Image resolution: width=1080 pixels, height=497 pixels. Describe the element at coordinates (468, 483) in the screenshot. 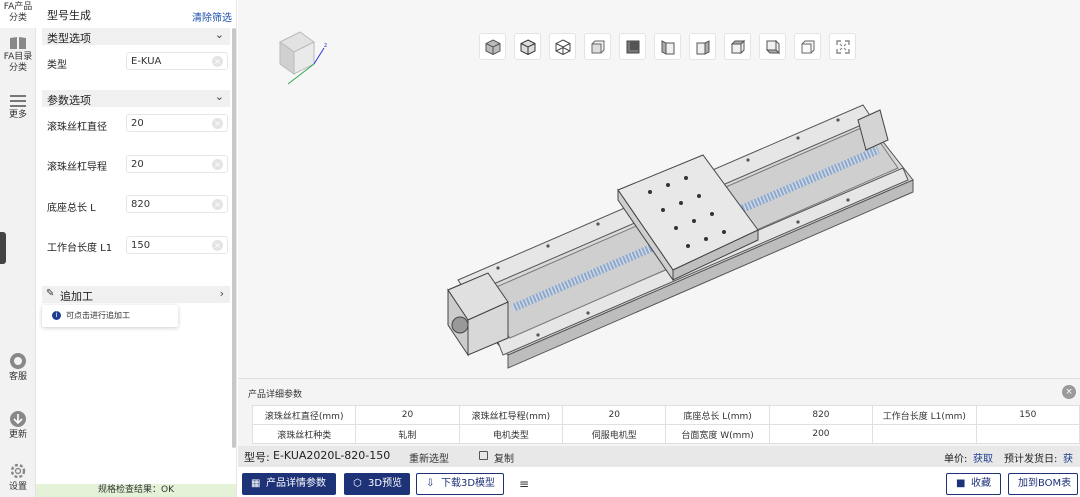

I see `button-label: 下载3D模型` at that location.